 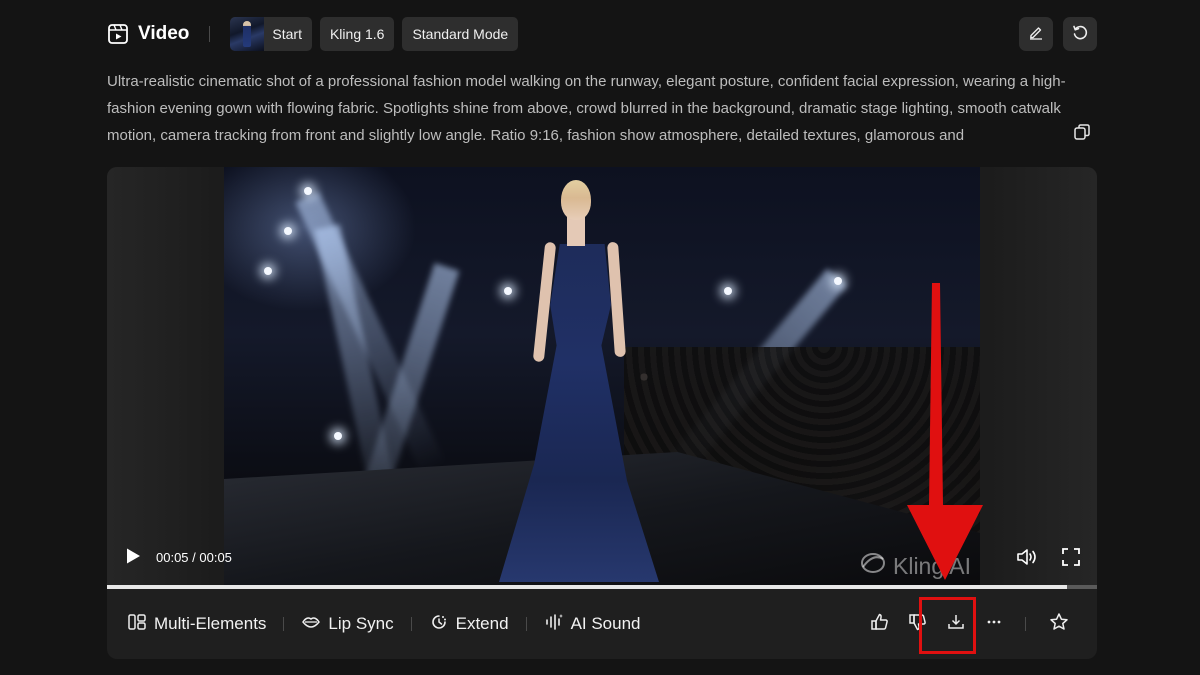 I want to click on ai-sound-button: AI Sound, so click(x=592, y=624).